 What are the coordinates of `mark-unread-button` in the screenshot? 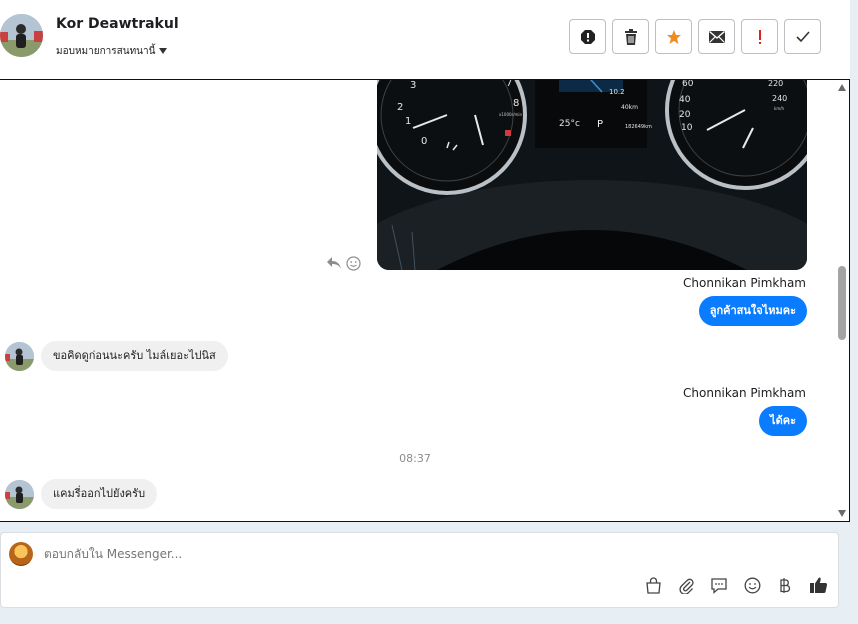 It's located at (716, 36).